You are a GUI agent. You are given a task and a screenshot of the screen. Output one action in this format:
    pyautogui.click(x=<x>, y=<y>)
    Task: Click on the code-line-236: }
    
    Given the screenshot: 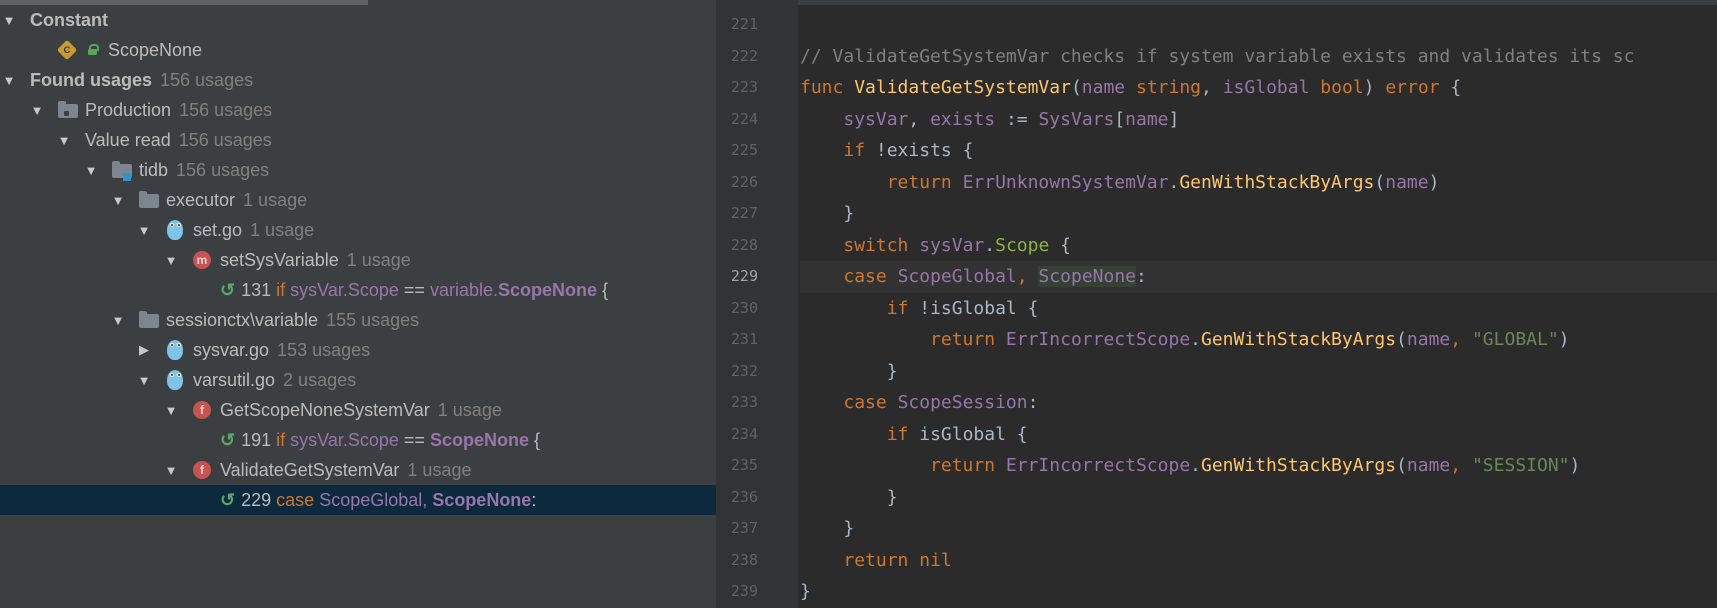 What is the action you would take?
    pyautogui.click(x=1258, y=498)
    